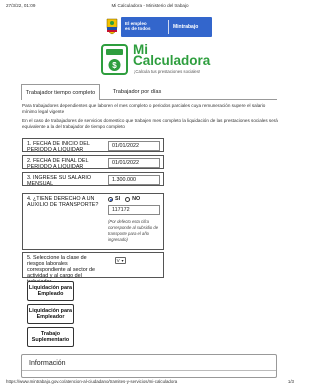 The width and height of the screenshot is (320, 388). I want to click on tab-trabajador-tiempo-completo: Trabajador tiempo completo, so click(60, 92).